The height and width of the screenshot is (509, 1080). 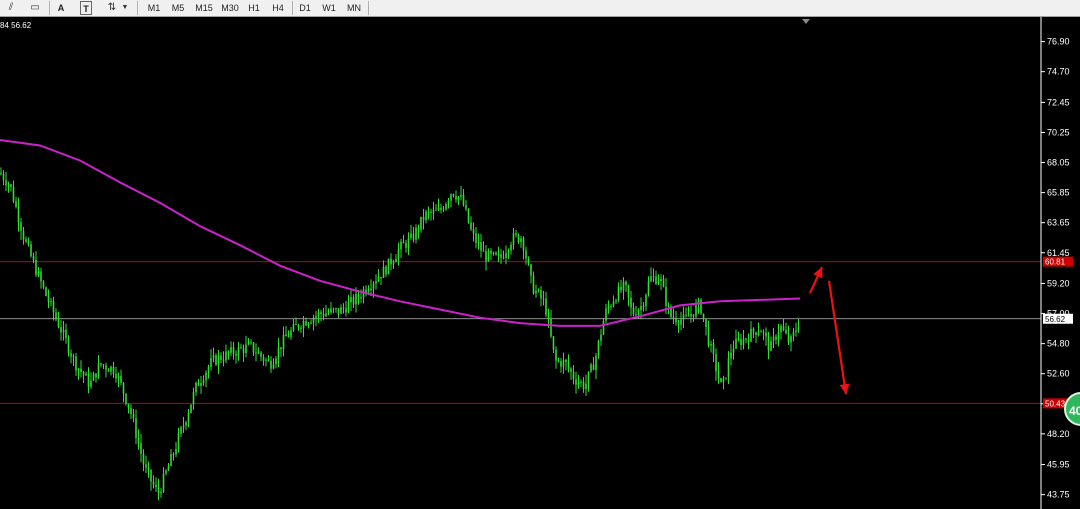 What do you see at coordinates (61, 8) in the screenshot?
I see `text-tool-button: A` at bounding box center [61, 8].